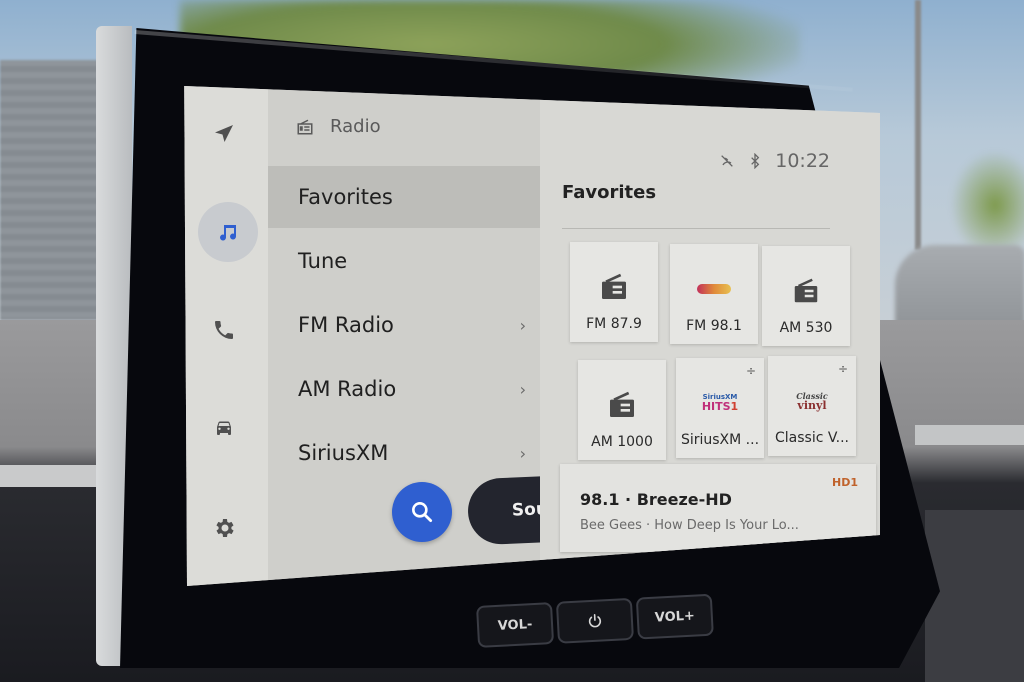 This screenshot has height=682, width=1024. What do you see at coordinates (774, 161) in the screenshot?
I see `status-bar: 10:22` at bounding box center [774, 161].